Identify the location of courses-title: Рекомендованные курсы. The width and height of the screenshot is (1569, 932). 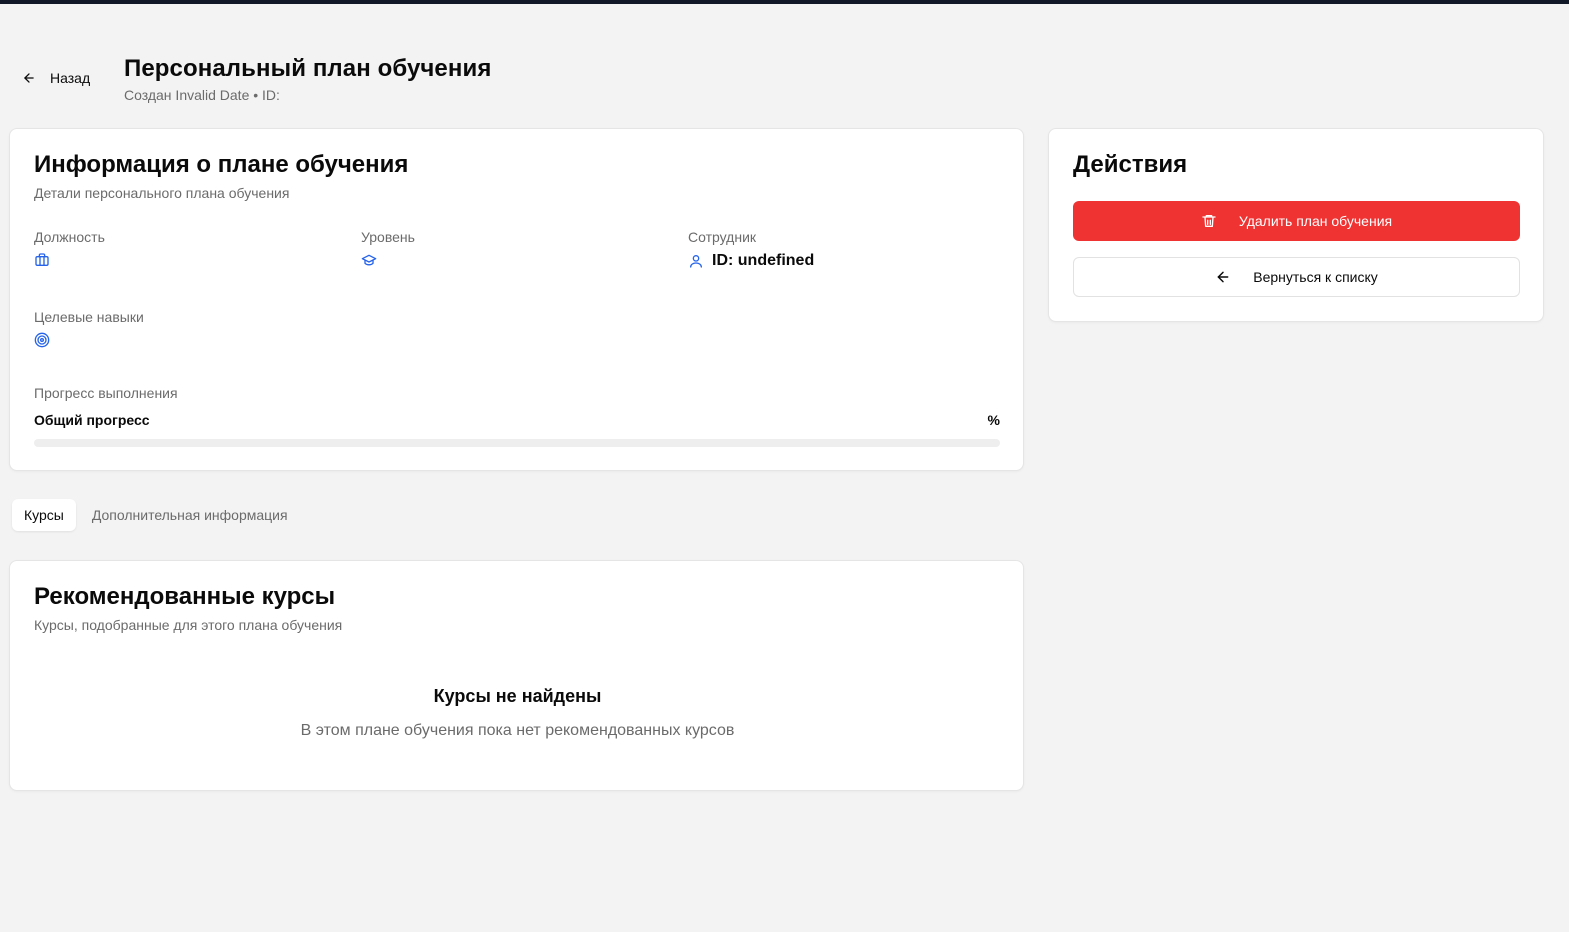
(185, 596).